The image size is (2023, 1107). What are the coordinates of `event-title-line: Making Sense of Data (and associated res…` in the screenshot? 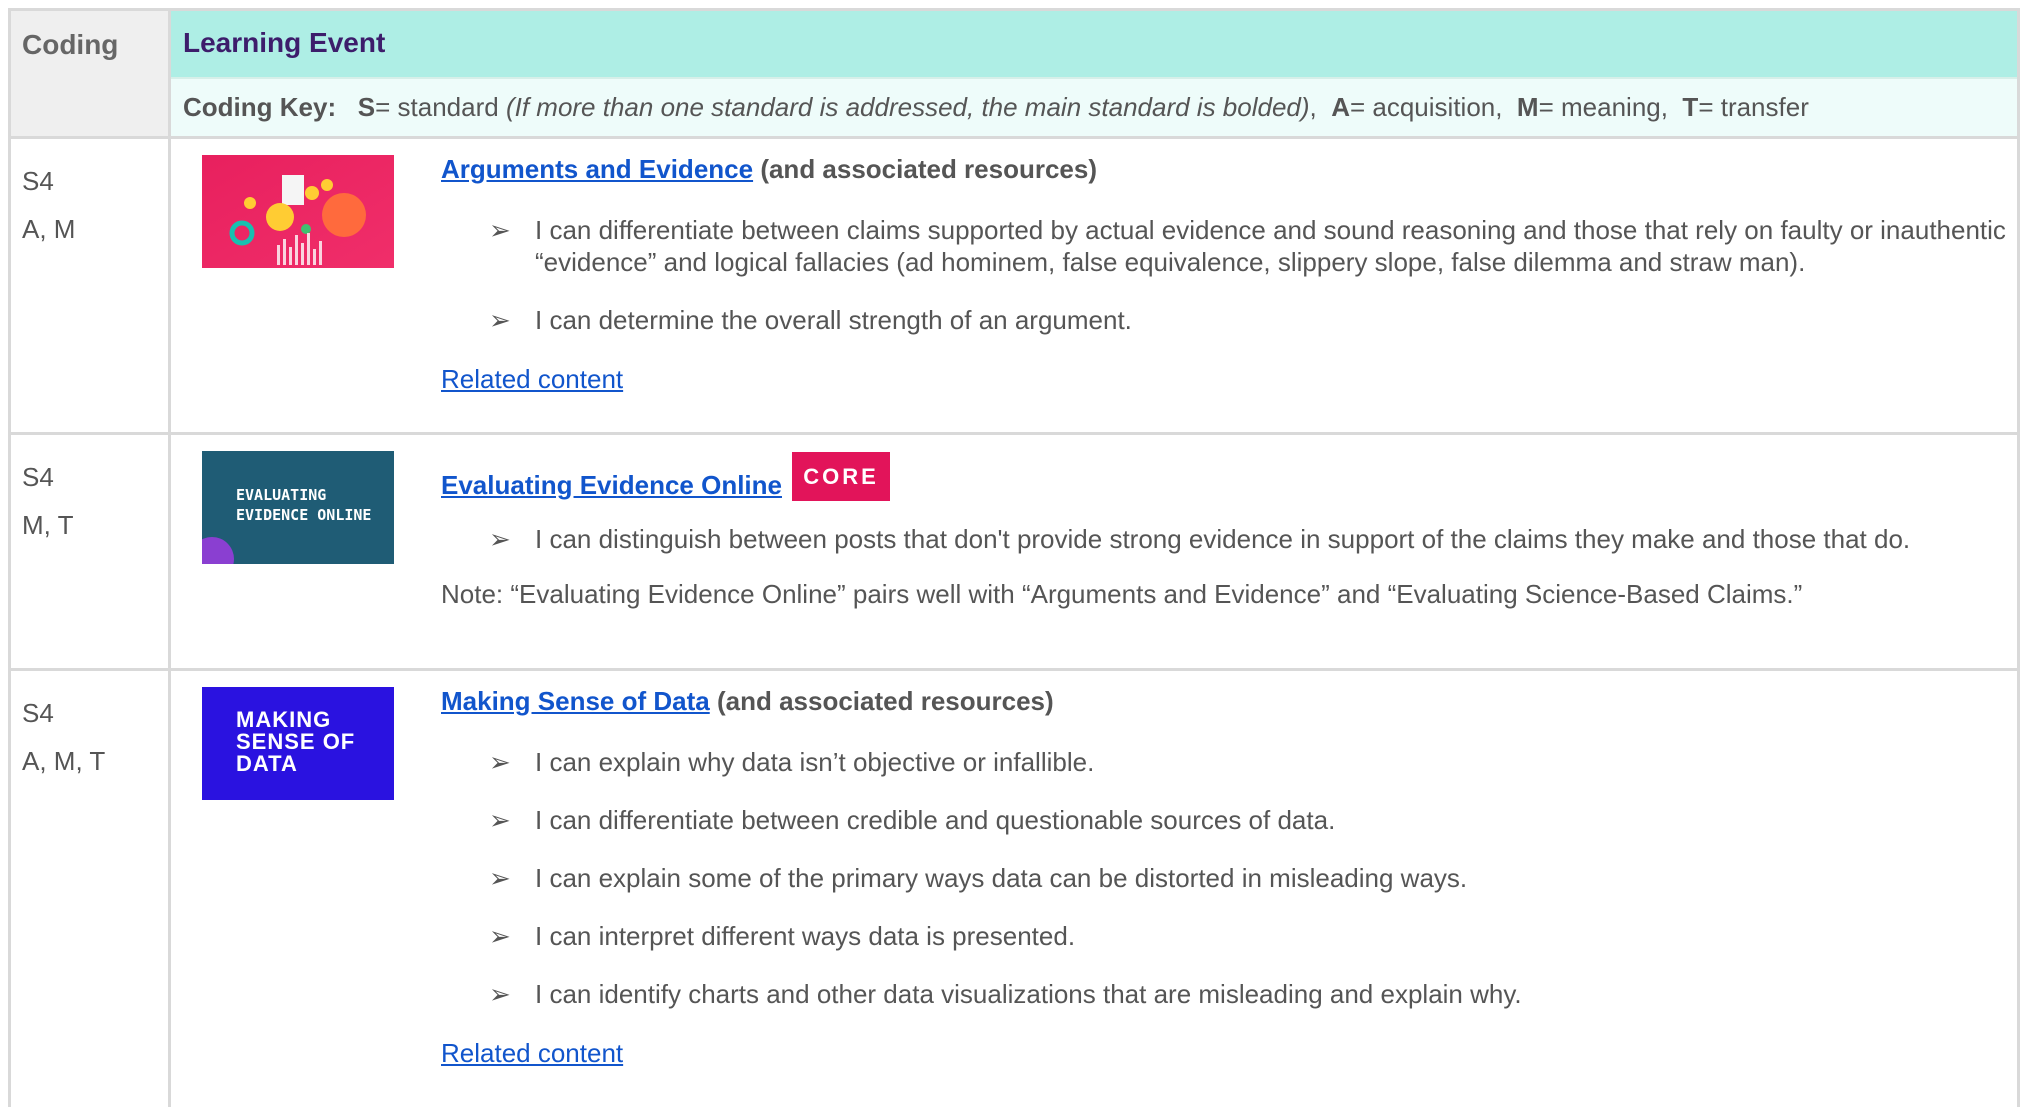 It's located at (1229, 706).